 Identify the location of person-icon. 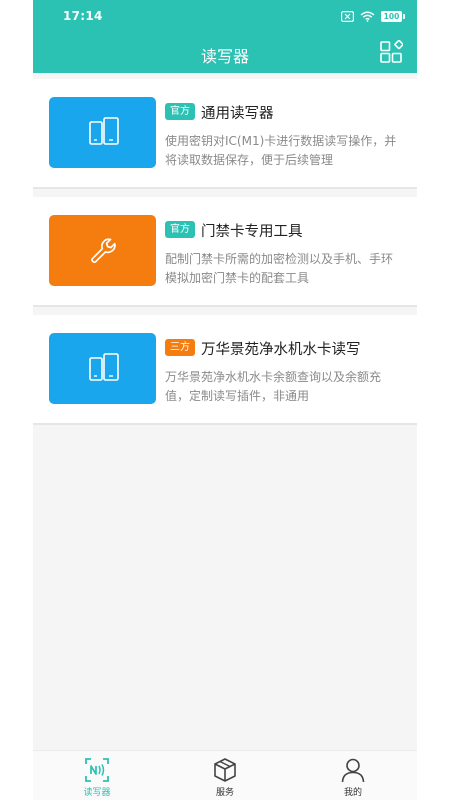
(353, 770).